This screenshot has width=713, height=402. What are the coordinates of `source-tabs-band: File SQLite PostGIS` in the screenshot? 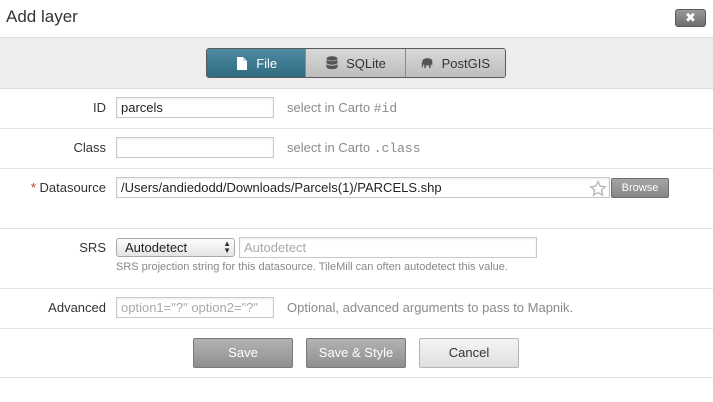 It's located at (356, 63).